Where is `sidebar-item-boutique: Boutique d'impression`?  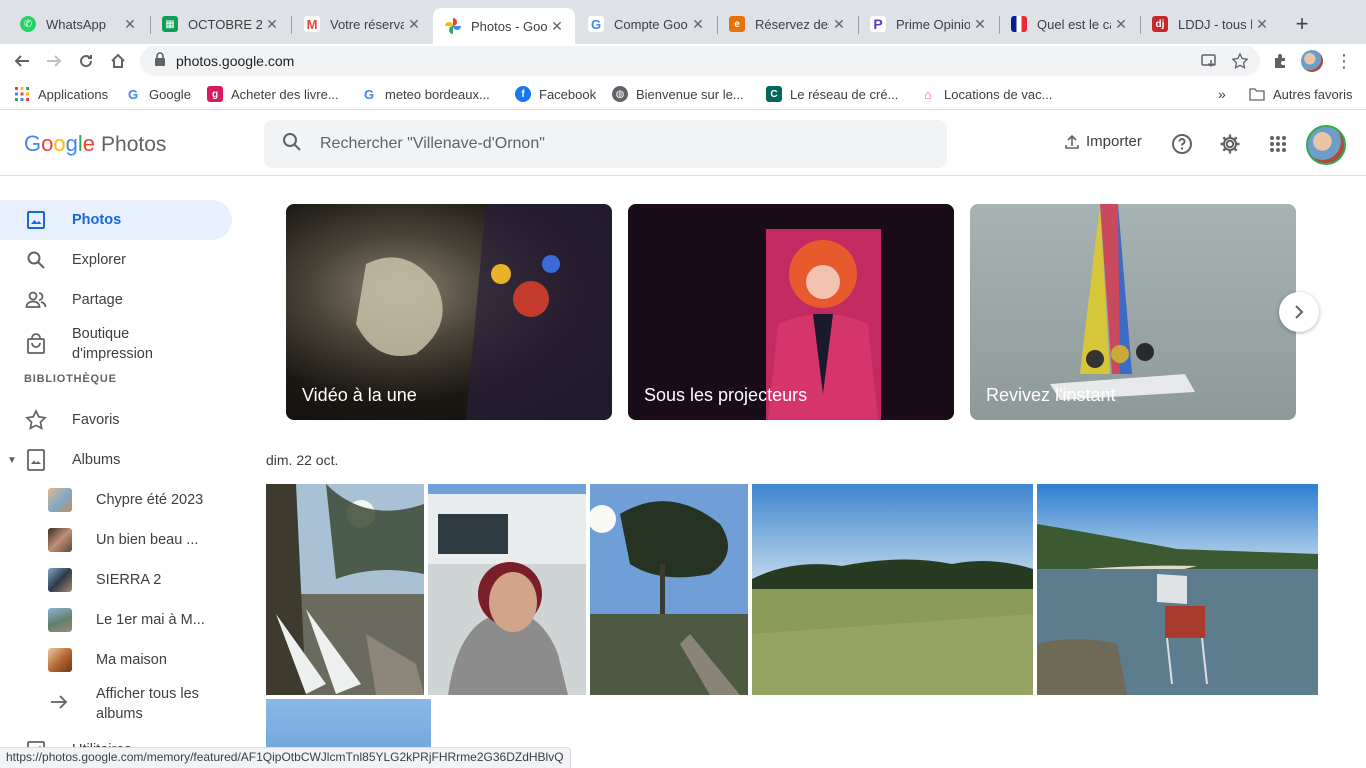 sidebar-item-boutique: Boutique d'impression is located at coordinates (116, 344).